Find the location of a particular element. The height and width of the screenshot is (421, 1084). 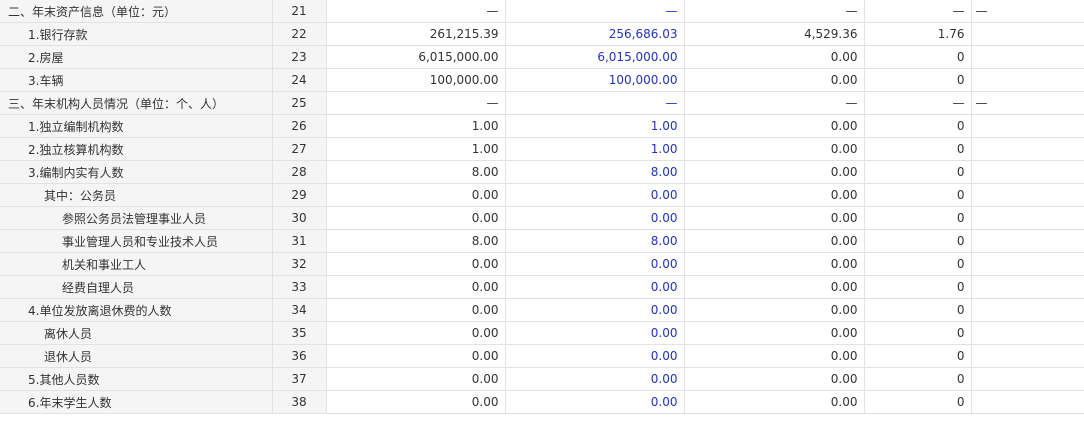

table-row: 1.独立编制机构数 26 1.00 1.00 0.00 0 is located at coordinates (542, 126).